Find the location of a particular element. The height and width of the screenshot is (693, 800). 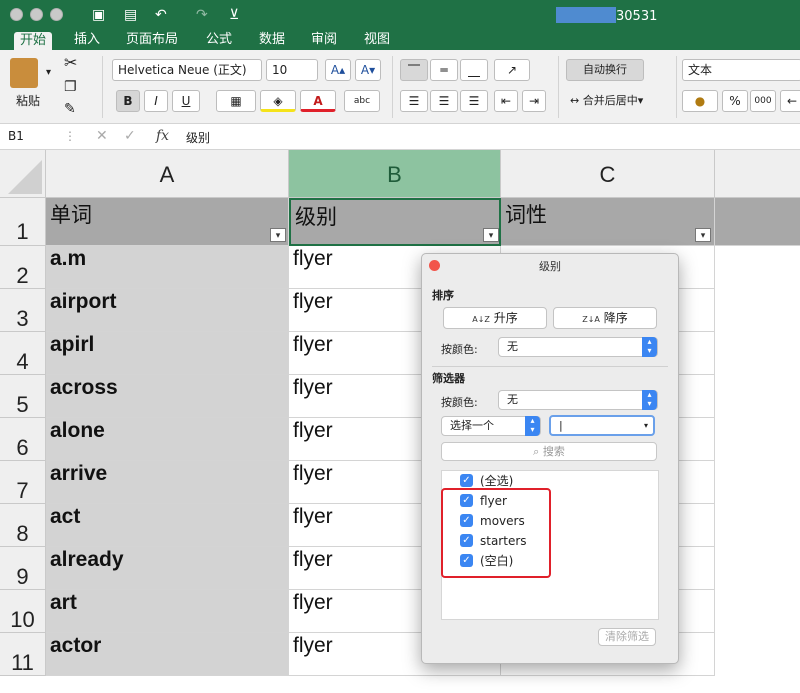

tab-view: 视图 is located at coordinates (377, 40).